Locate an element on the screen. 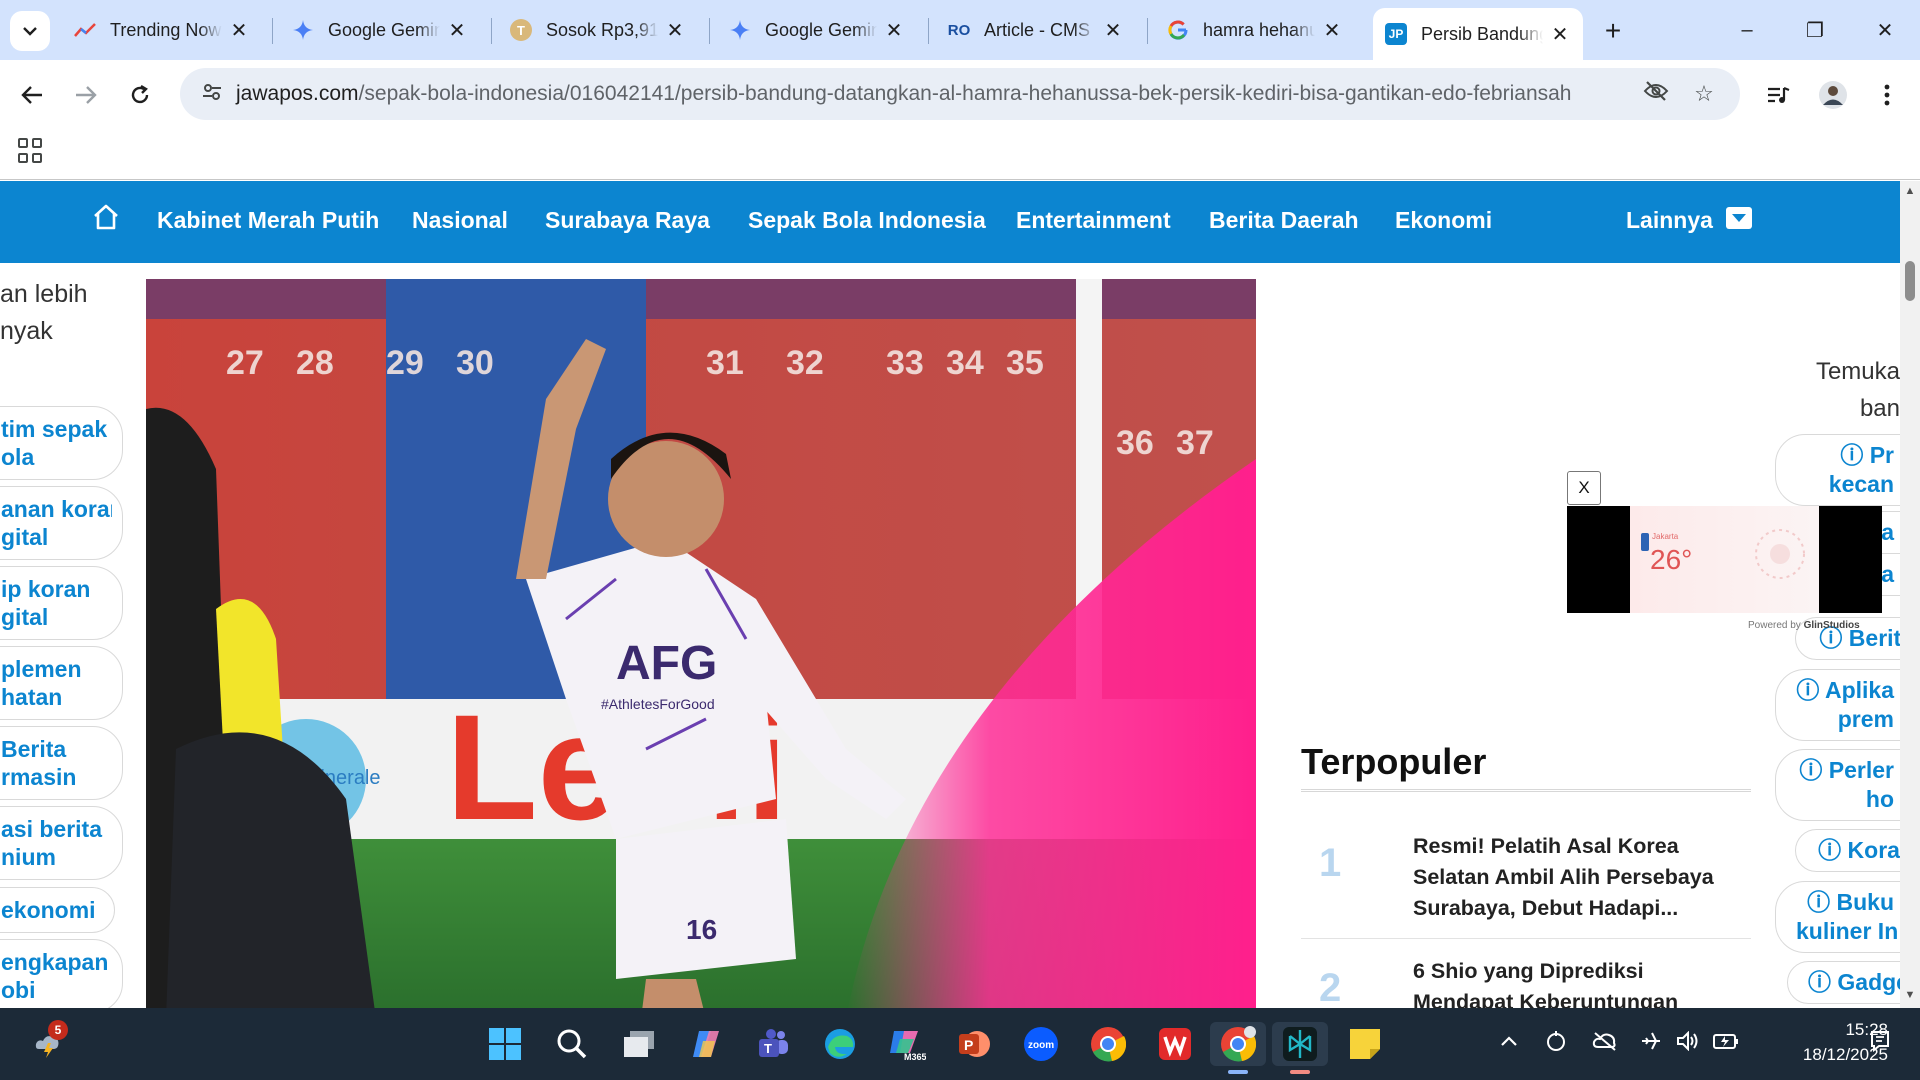 The width and height of the screenshot is (1920, 1080). wps-button is located at coordinates (1175, 1044).